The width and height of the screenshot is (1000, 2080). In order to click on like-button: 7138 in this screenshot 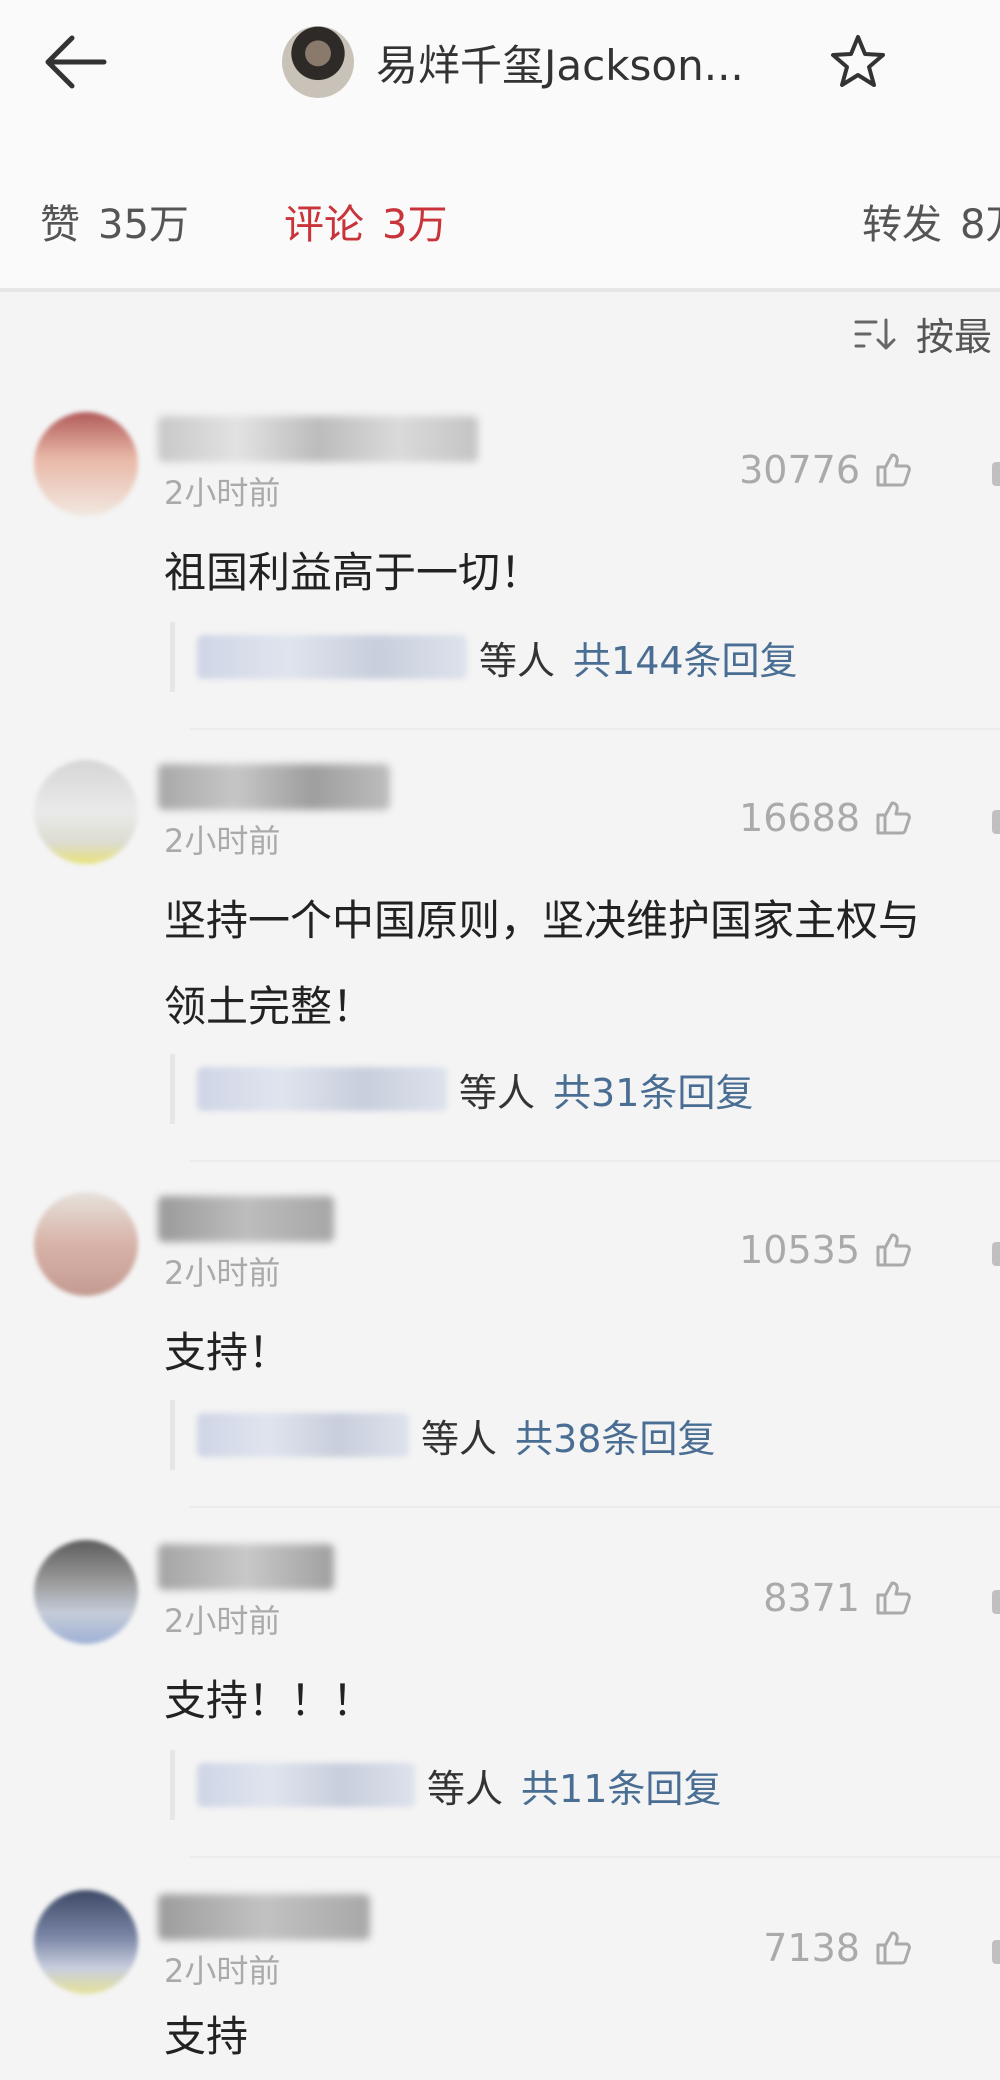, I will do `click(837, 1948)`.